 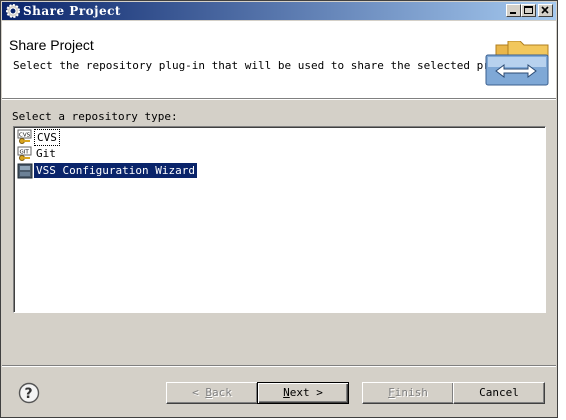 What do you see at coordinates (95, 116) in the screenshot?
I see `repository-type-label: Select a repository type:` at bounding box center [95, 116].